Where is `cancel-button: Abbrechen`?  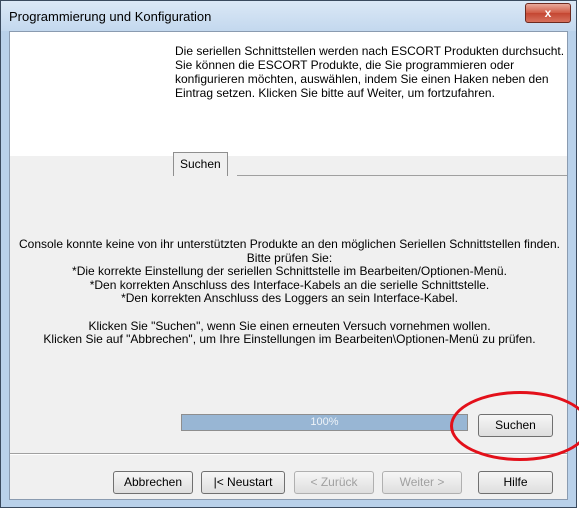 cancel-button: Abbrechen is located at coordinates (153, 482).